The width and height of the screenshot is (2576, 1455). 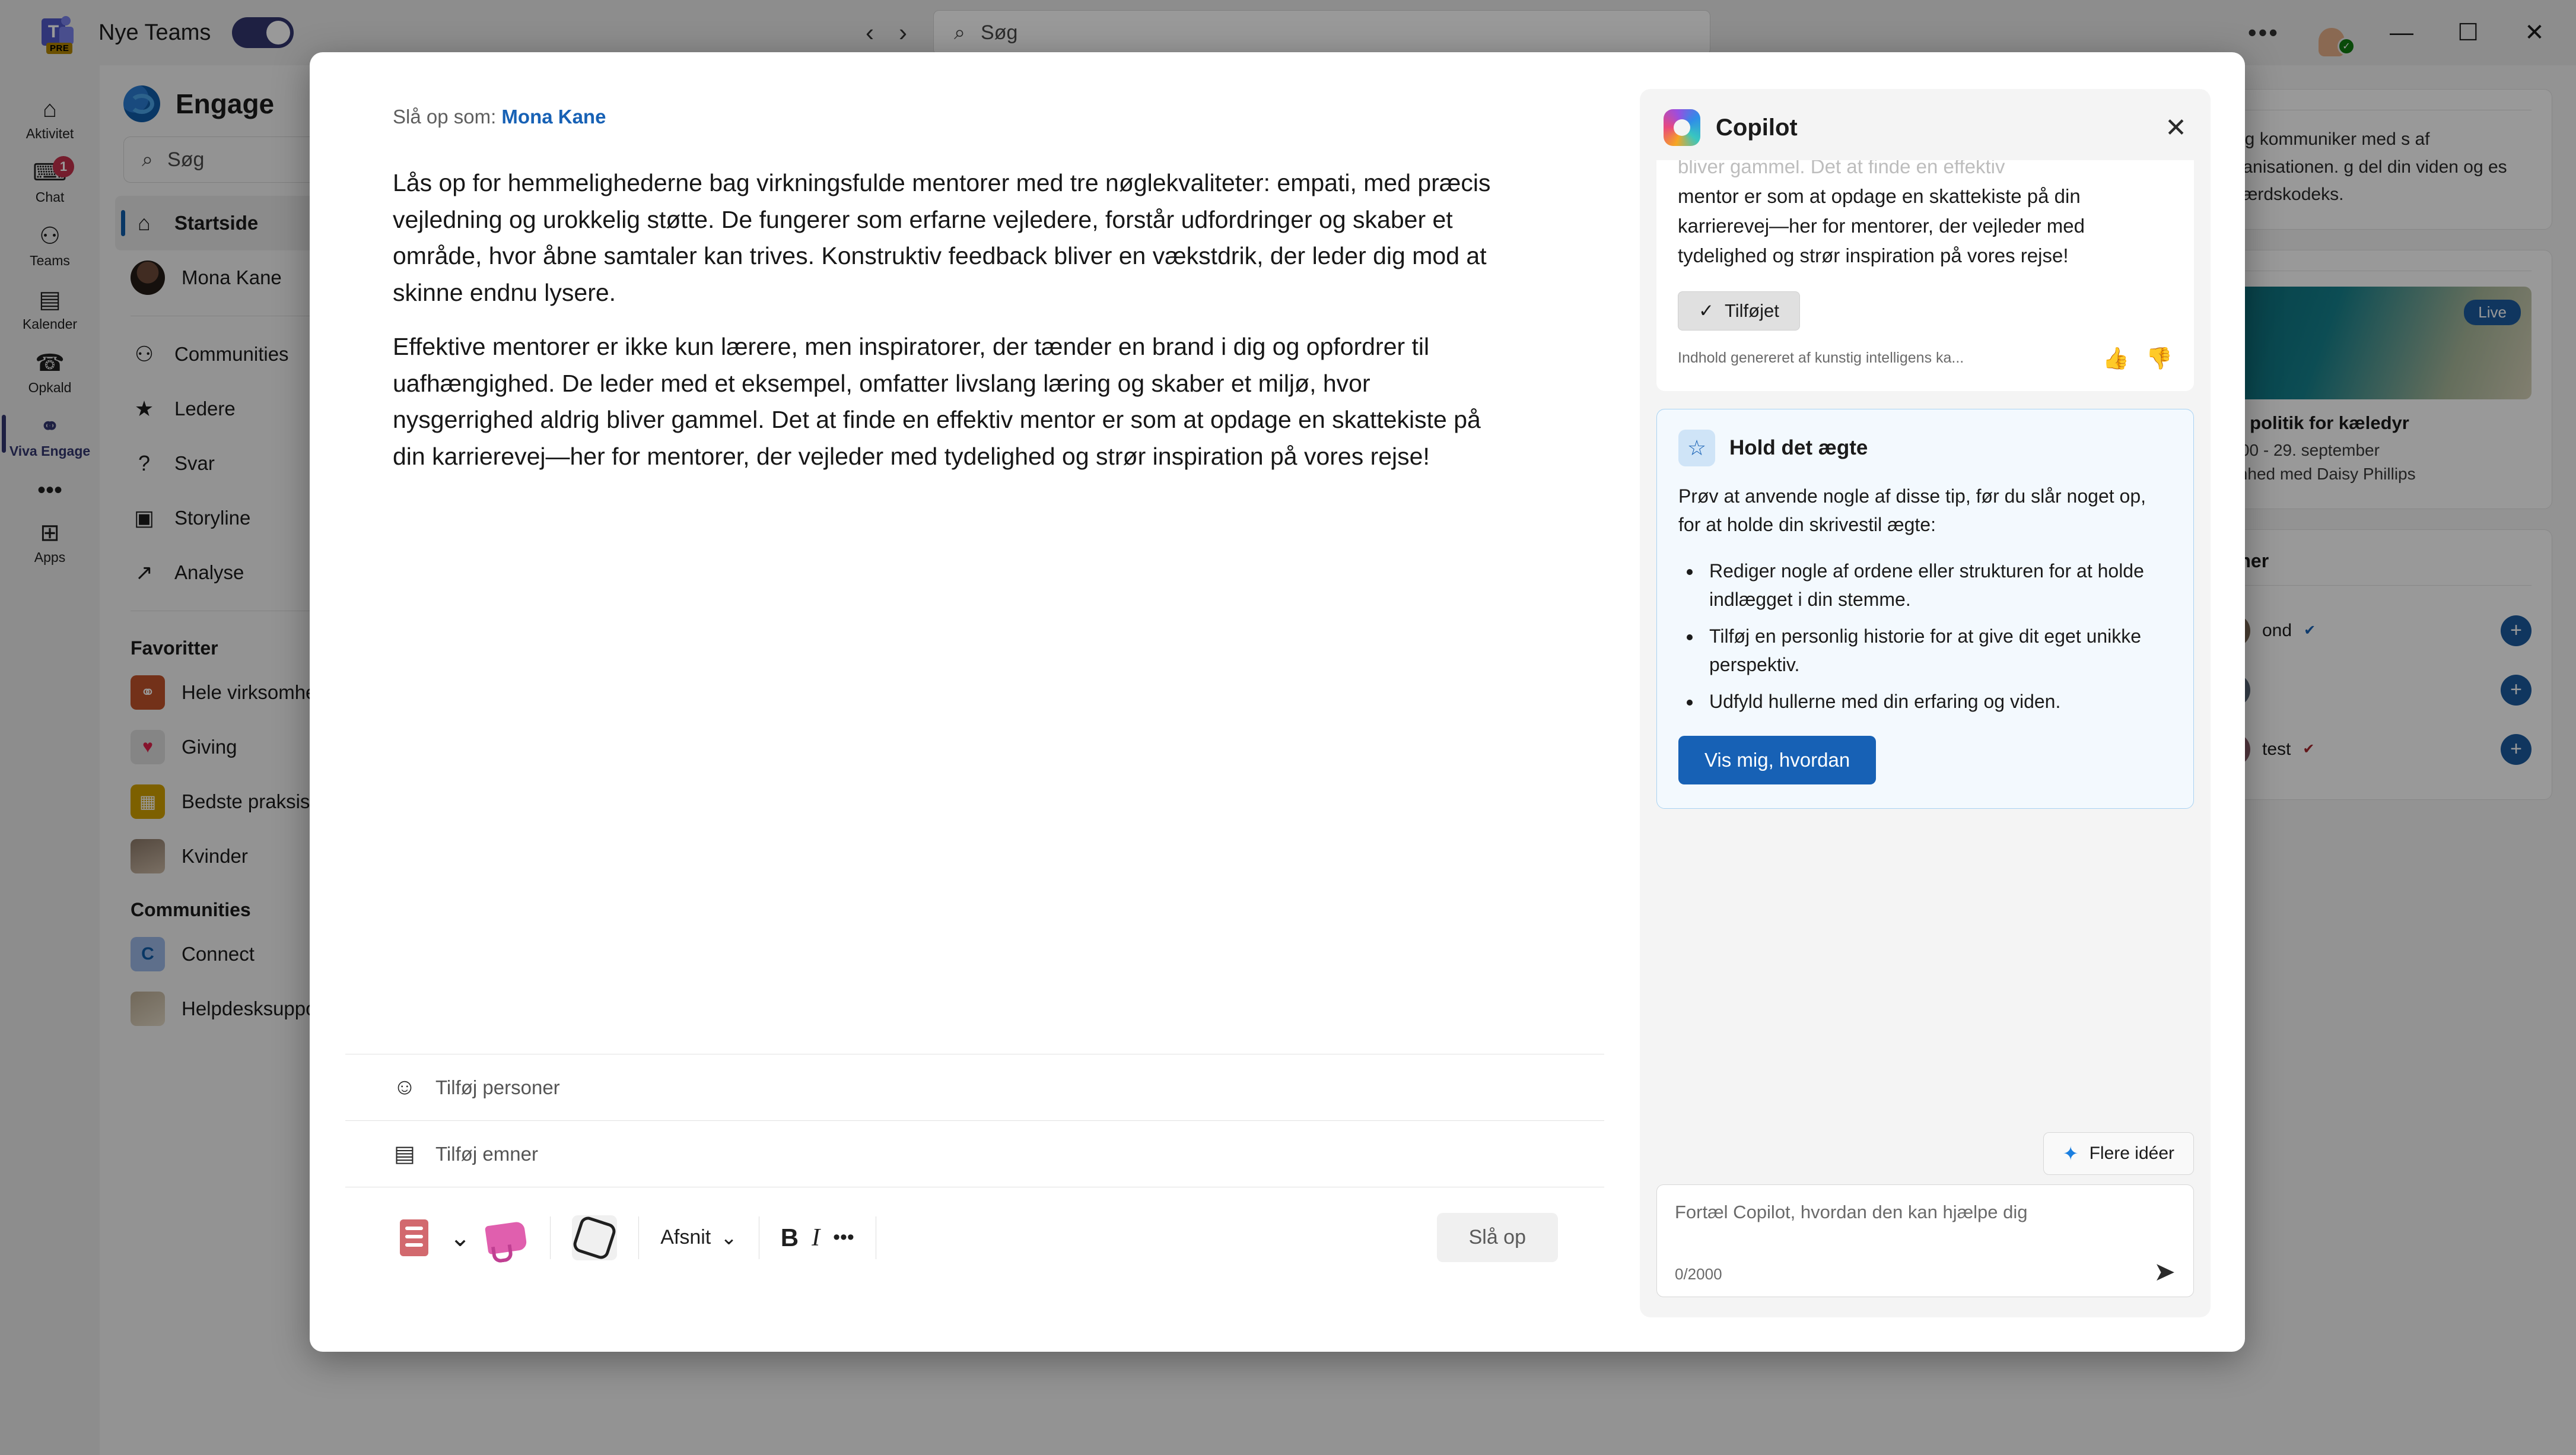 What do you see at coordinates (506, 1237) in the screenshot?
I see `megaphone-icon` at bounding box center [506, 1237].